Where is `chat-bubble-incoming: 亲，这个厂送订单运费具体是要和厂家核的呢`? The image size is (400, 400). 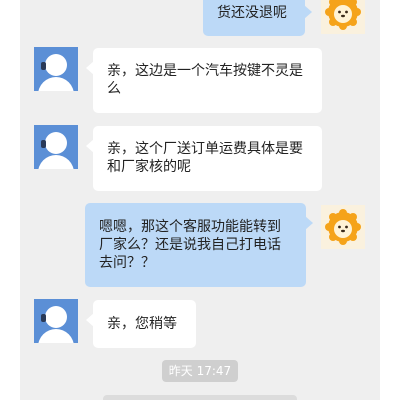 chat-bubble-incoming: 亲，这个厂送订单运费具体是要和厂家核的呢 is located at coordinates (204, 158).